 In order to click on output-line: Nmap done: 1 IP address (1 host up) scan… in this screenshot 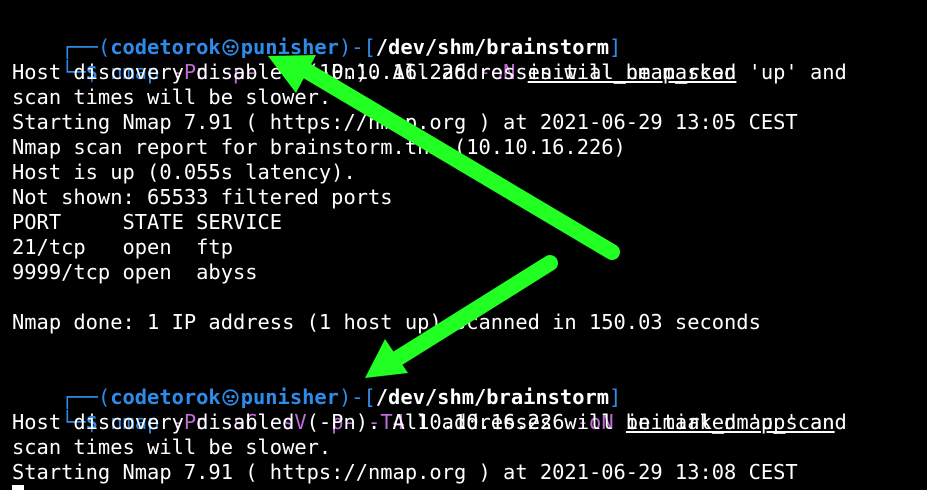, I will do `click(386, 322)`.